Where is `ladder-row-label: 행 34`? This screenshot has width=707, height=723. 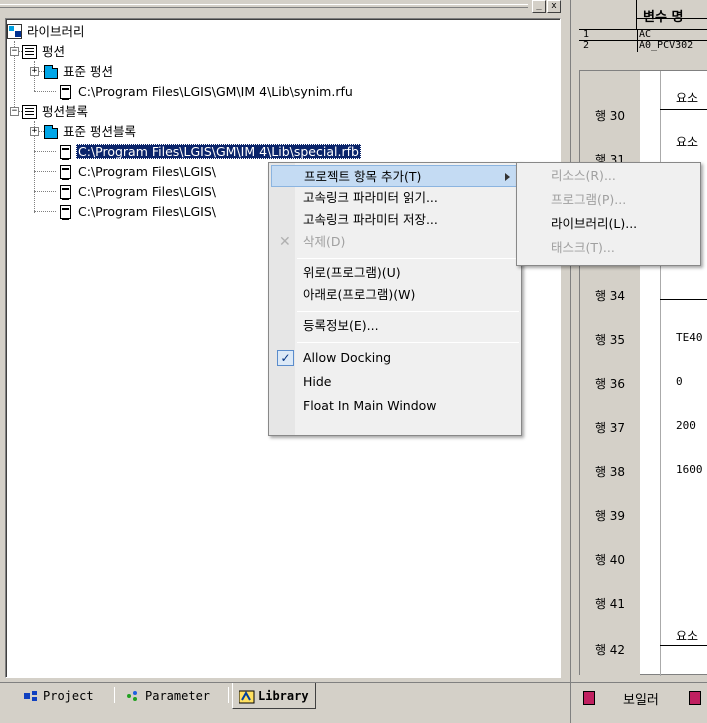
ladder-row-label: 행 34 is located at coordinates (610, 296).